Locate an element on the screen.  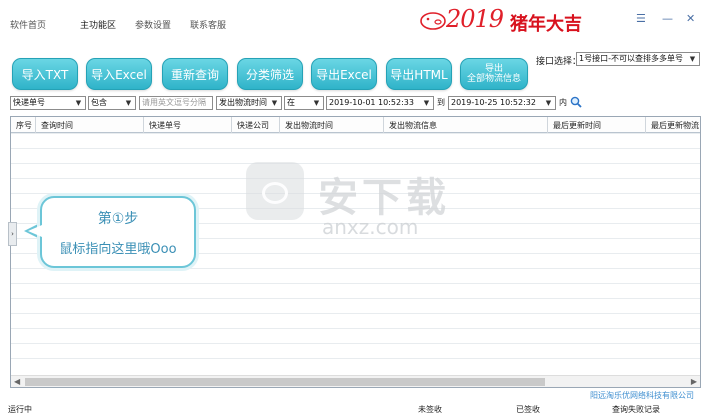
status-failed-records: 查询失败记录 is located at coordinates (636, 408).